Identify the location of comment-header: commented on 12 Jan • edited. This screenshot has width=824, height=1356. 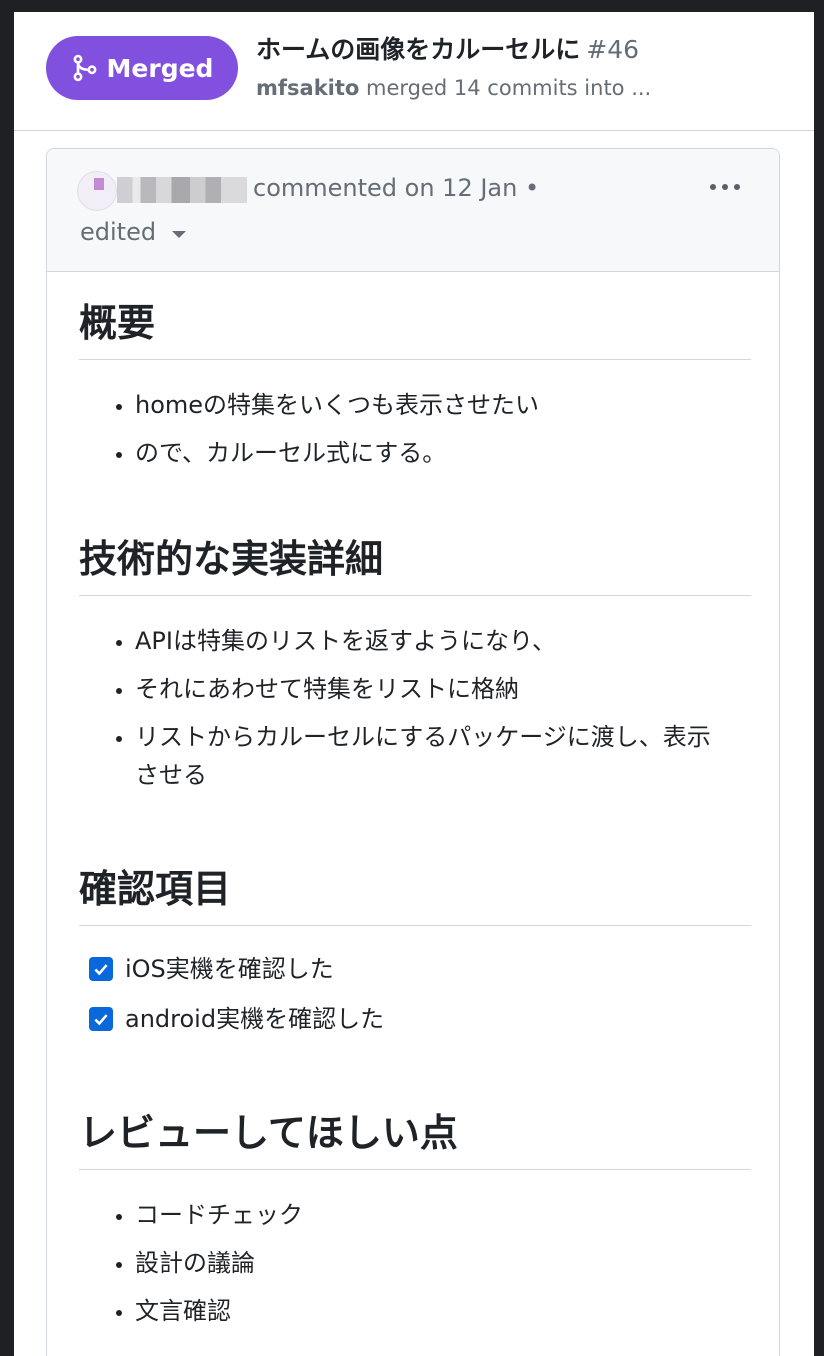
(413, 210).